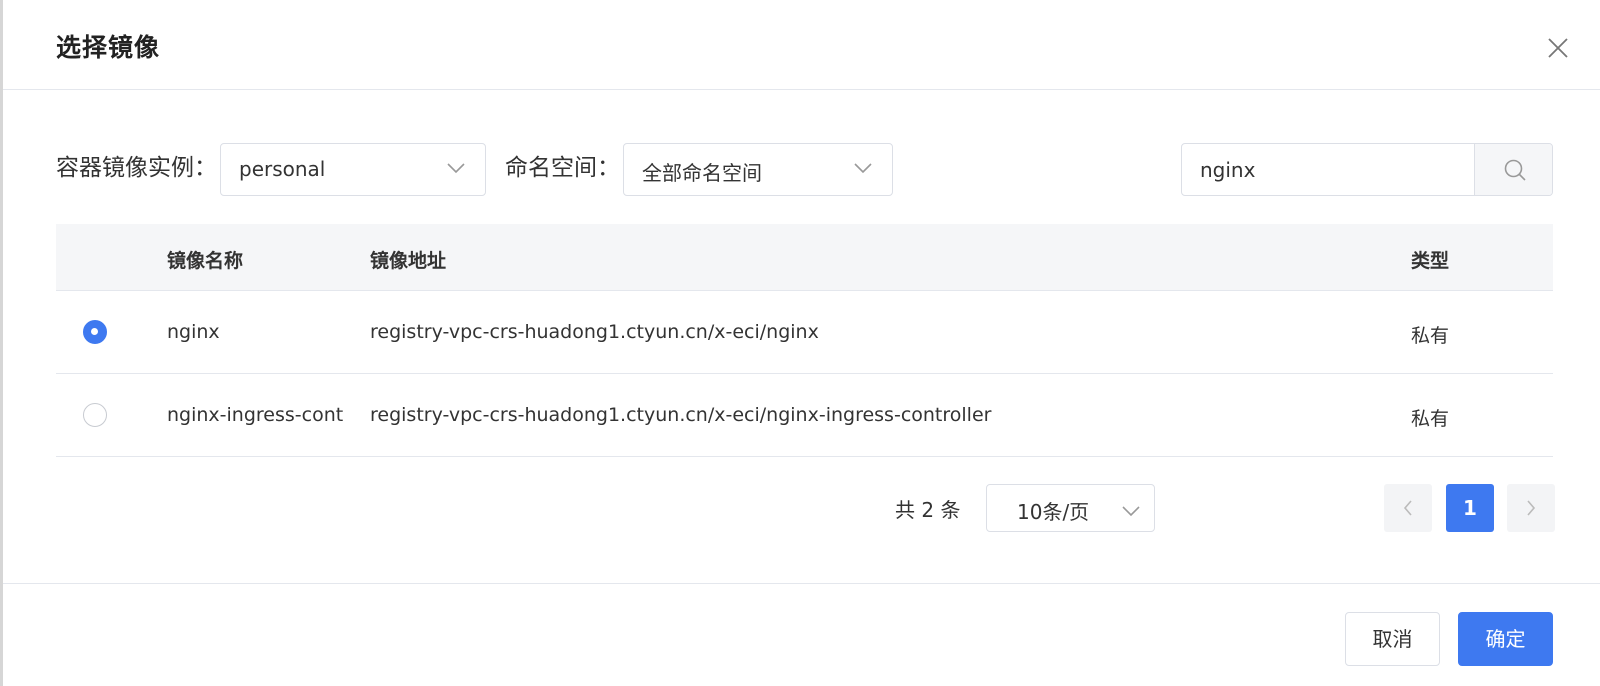 The height and width of the screenshot is (686, 1600). I want to click on search-button, so click(1513, 169).